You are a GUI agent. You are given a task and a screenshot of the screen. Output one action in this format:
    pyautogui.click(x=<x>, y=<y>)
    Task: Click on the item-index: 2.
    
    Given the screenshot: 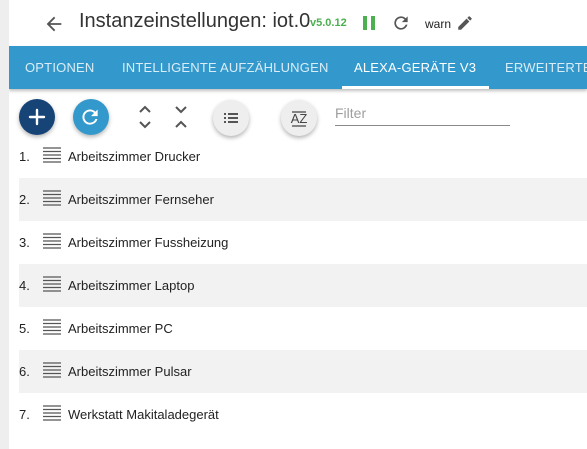 What is the action you would take?
    pyautogui.click(x=24, y=199)
    